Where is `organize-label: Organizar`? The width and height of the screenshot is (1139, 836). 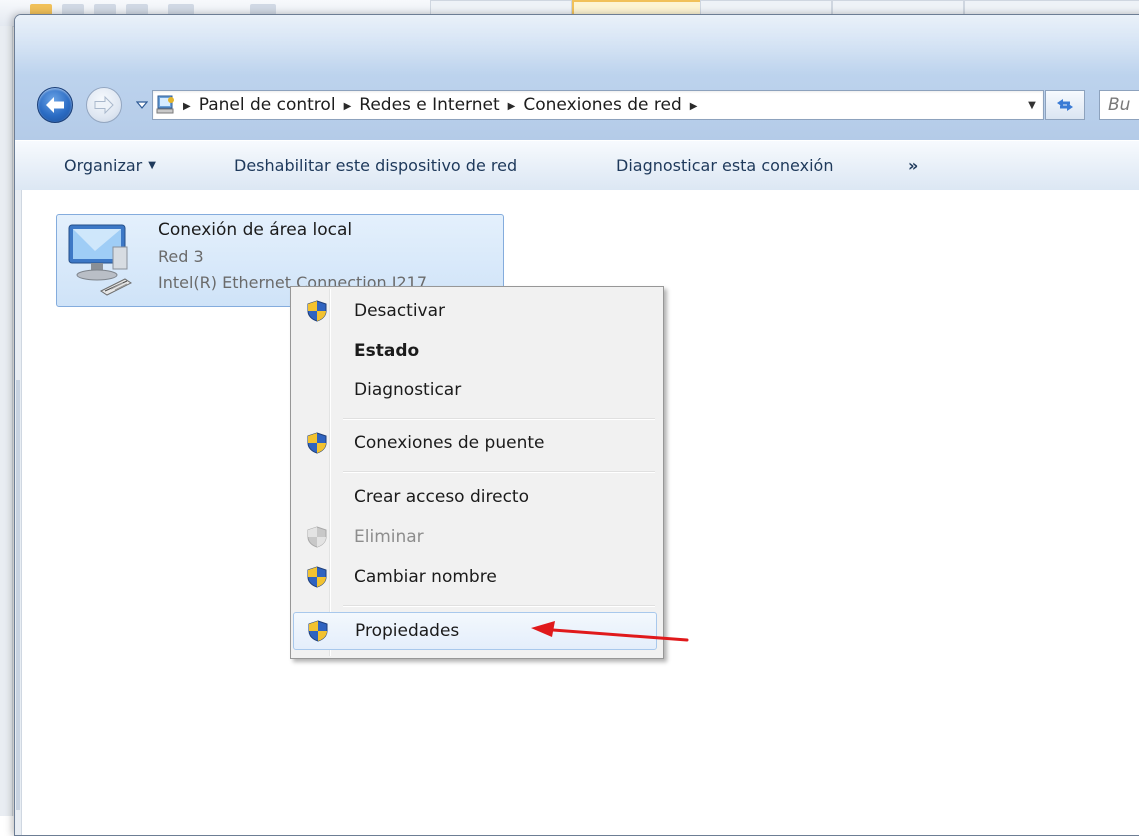
organize-label: Organizar is located at coordinates (103, 165).